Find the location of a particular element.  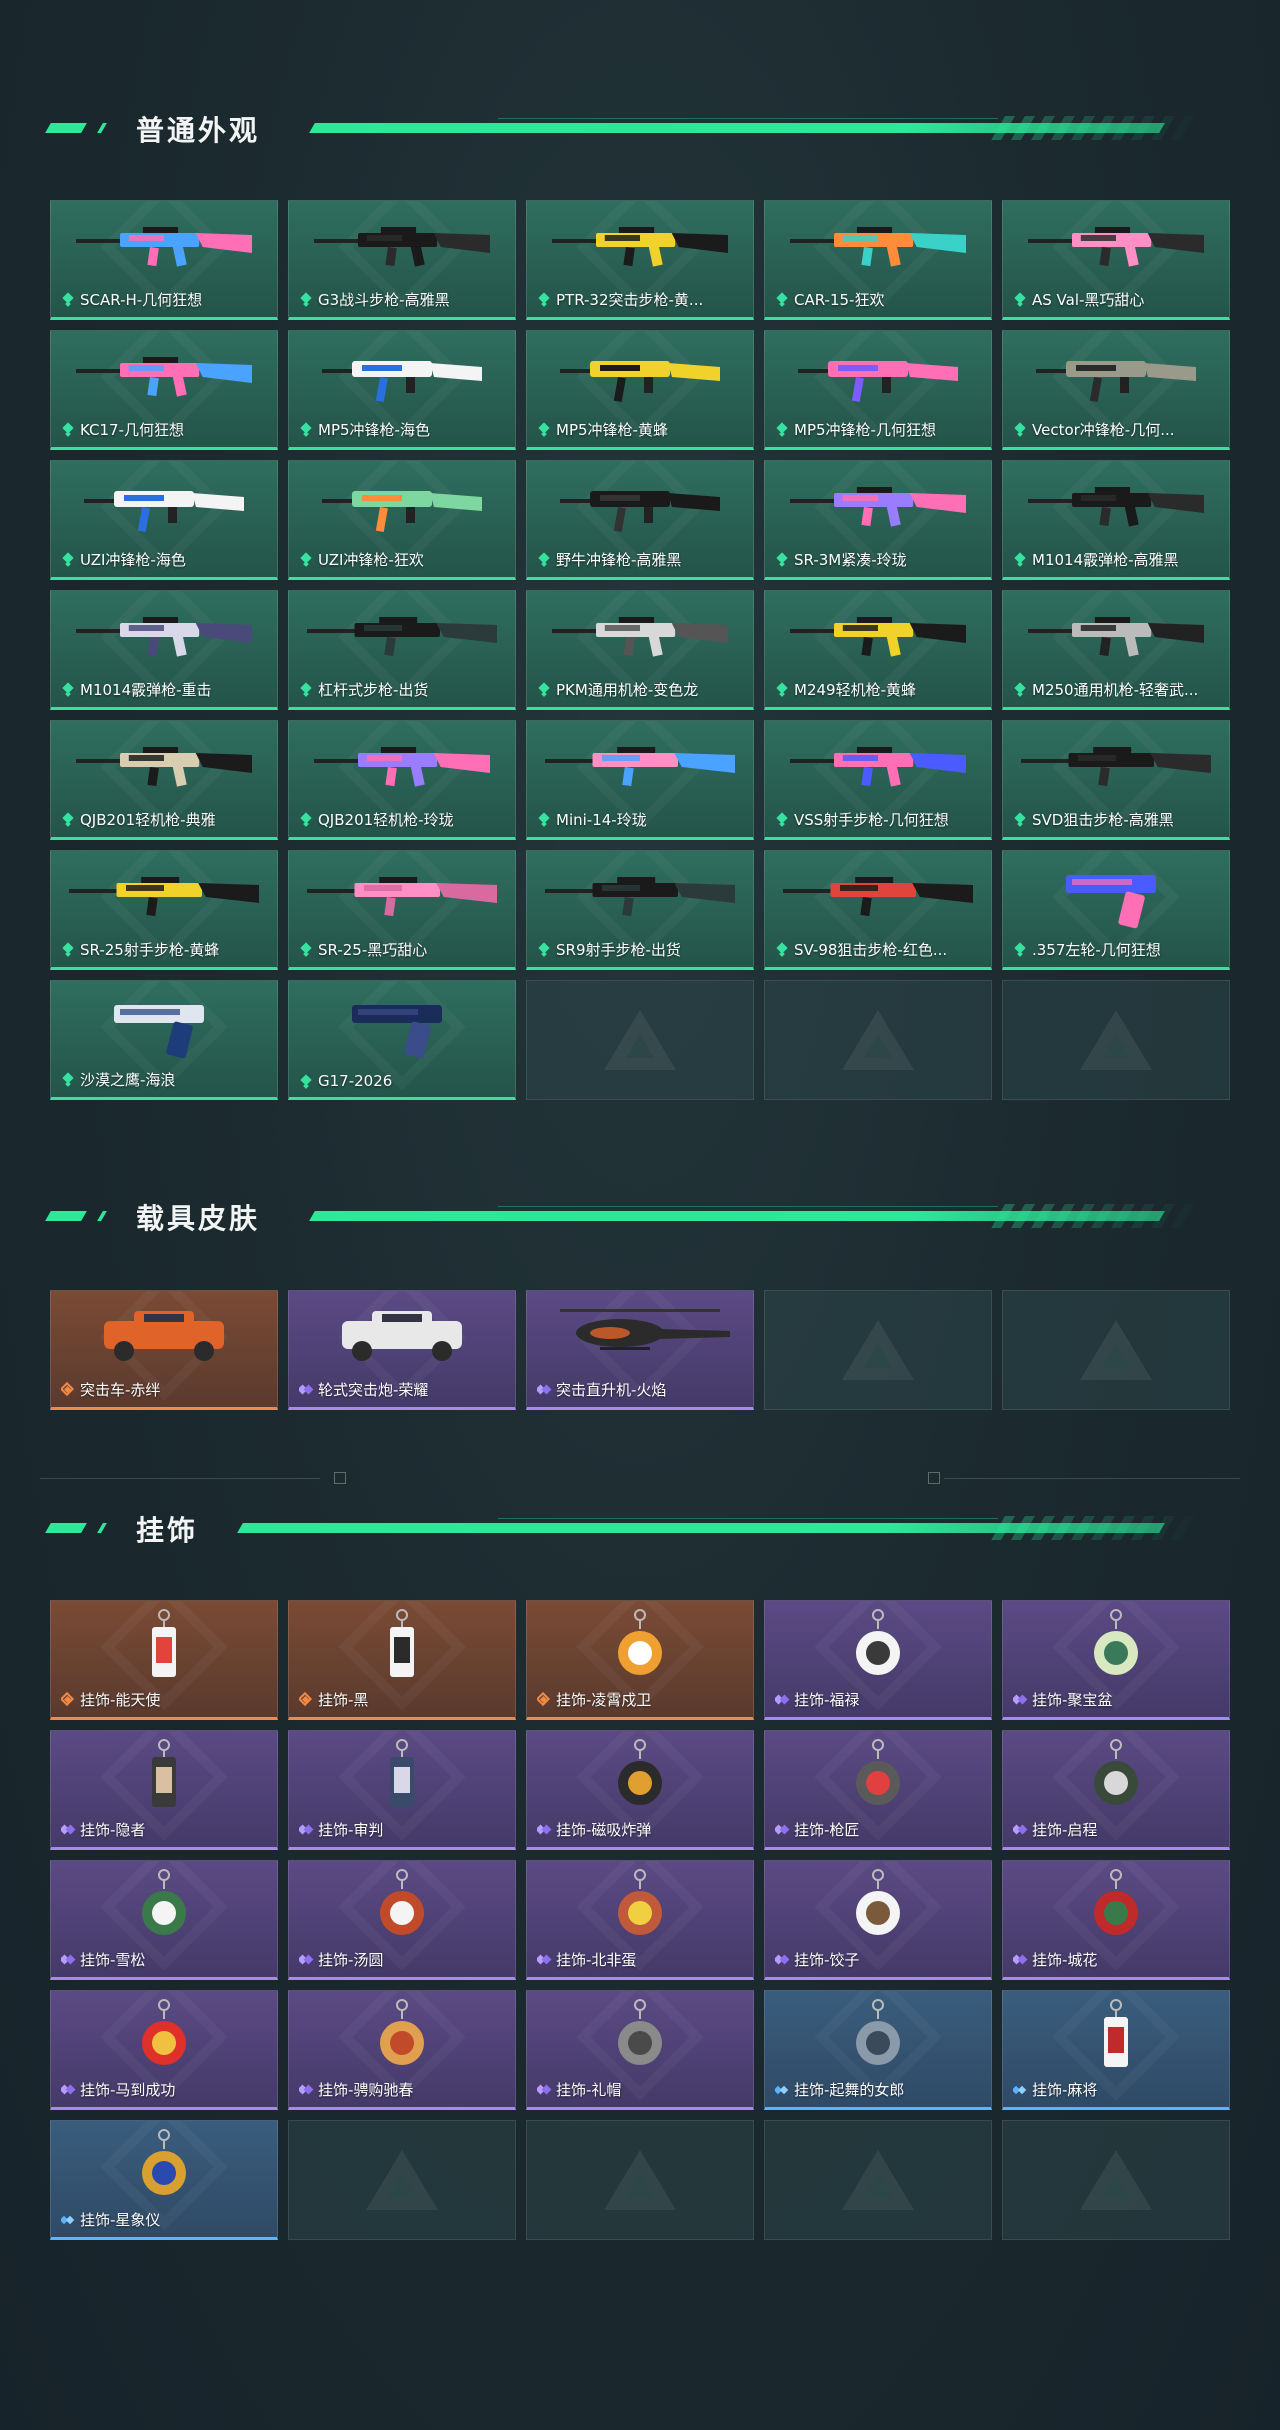

item-card: 挂饰-北非蛋 is located at coordinates (640, 1920).